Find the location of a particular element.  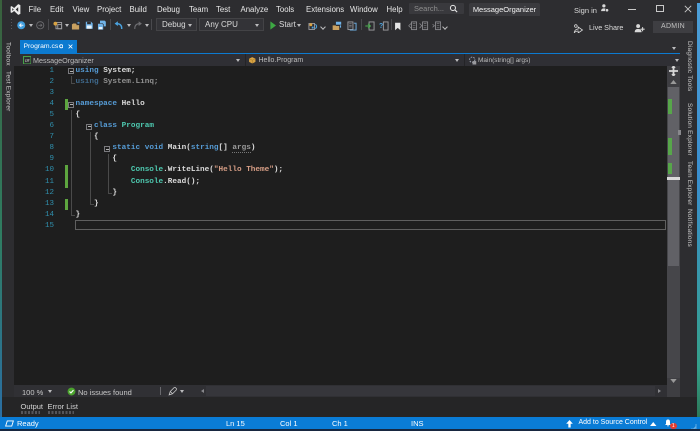

svg-text: c# is located at coordinates (26, 60).